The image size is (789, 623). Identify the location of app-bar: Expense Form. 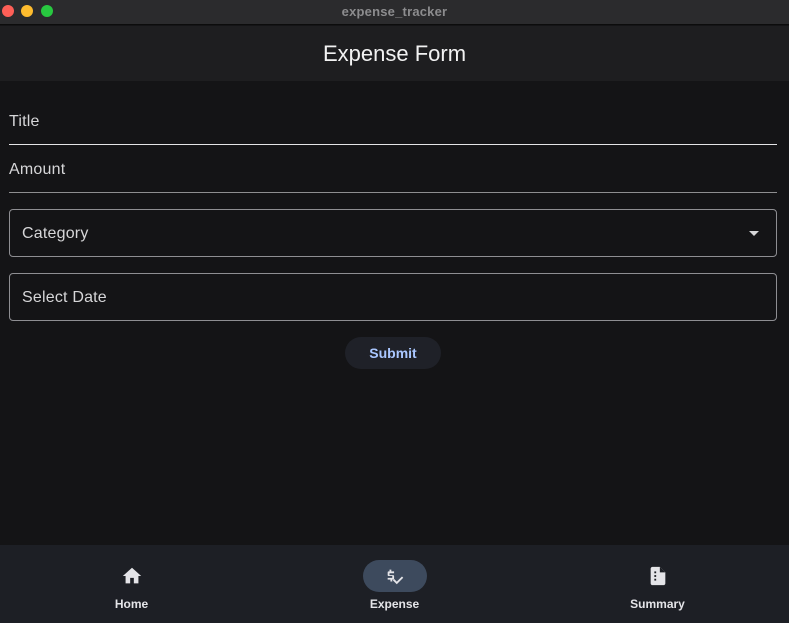
(394, 53).